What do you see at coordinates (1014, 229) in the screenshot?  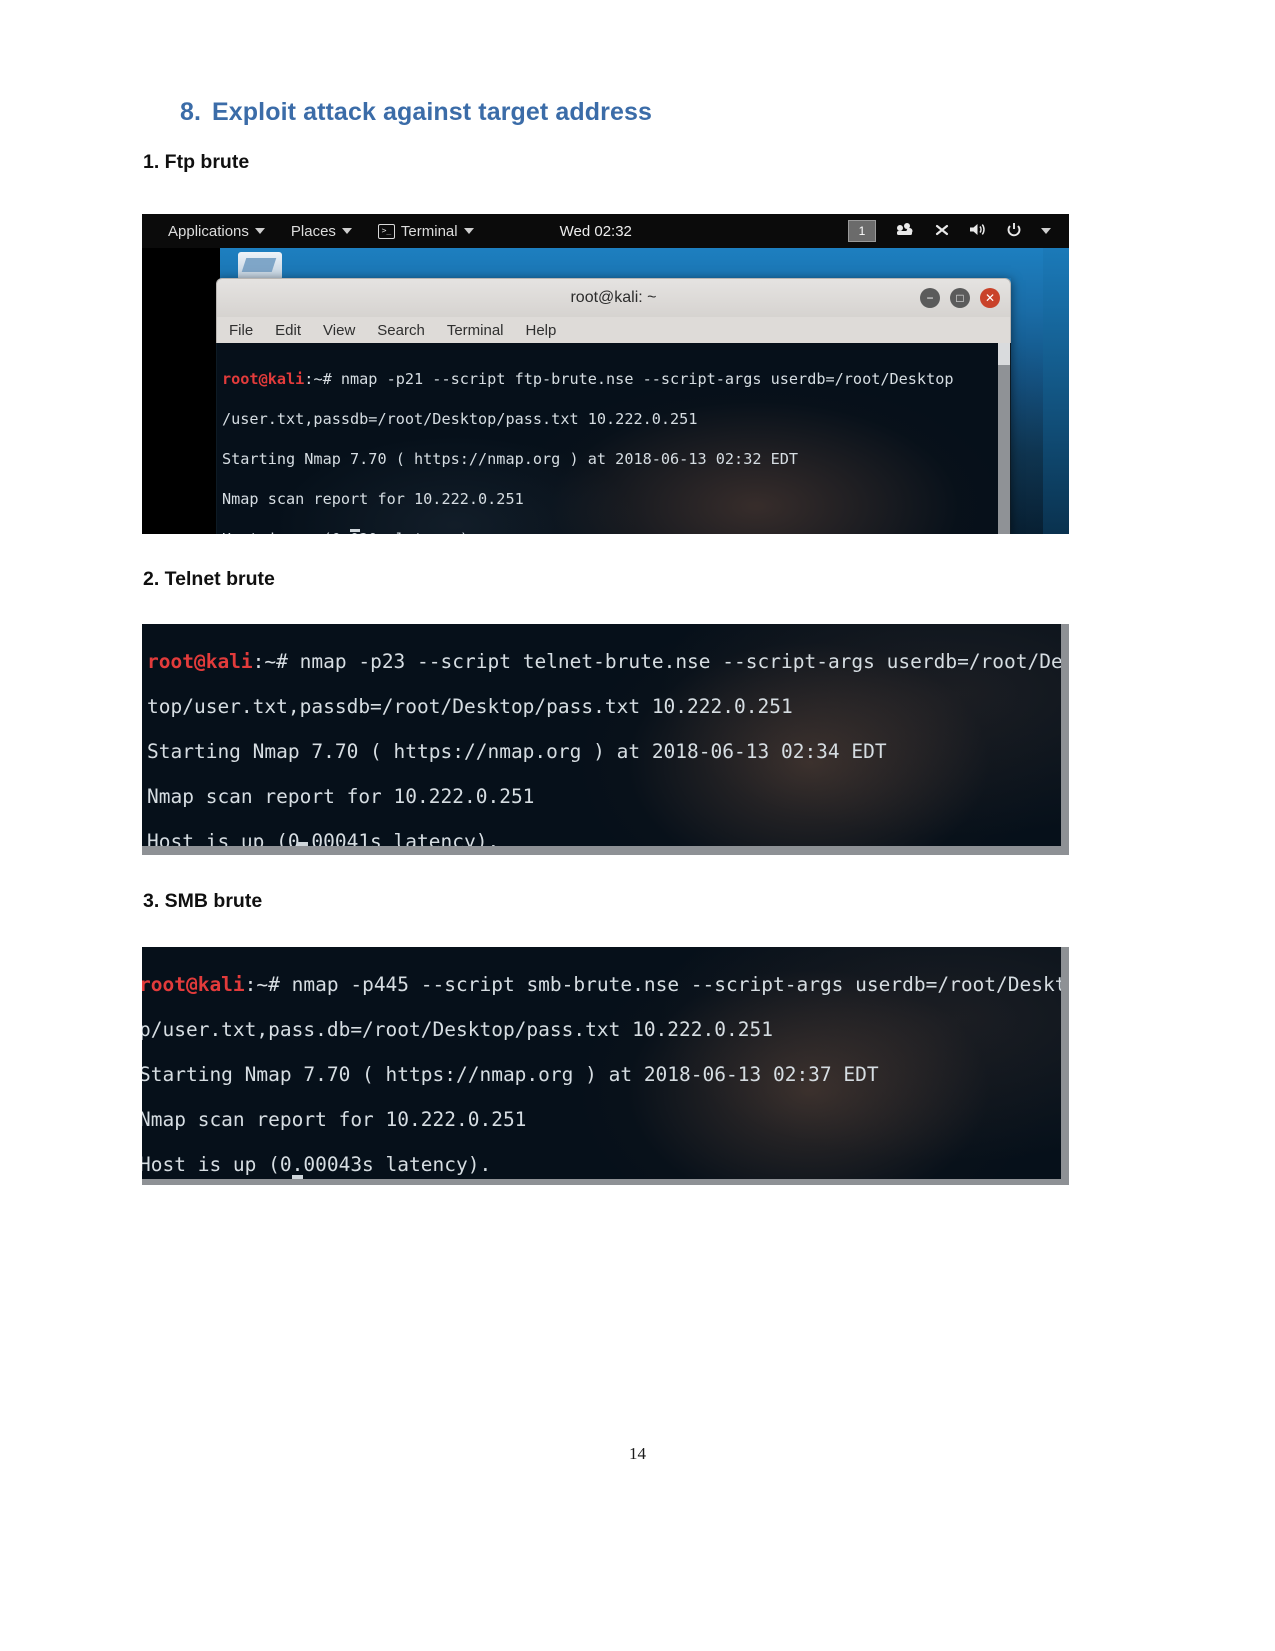 I see `power-icon-svg` at bounding box center [1014, 229].